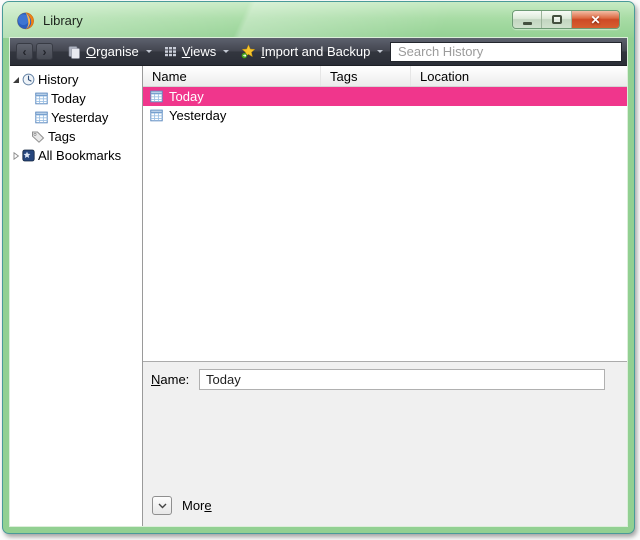 The width and height of the screenshot is (640, 540). Describe the element at coordinates (58, 79) in the screenshot. I see `sidebar-item-label: History` at that location.